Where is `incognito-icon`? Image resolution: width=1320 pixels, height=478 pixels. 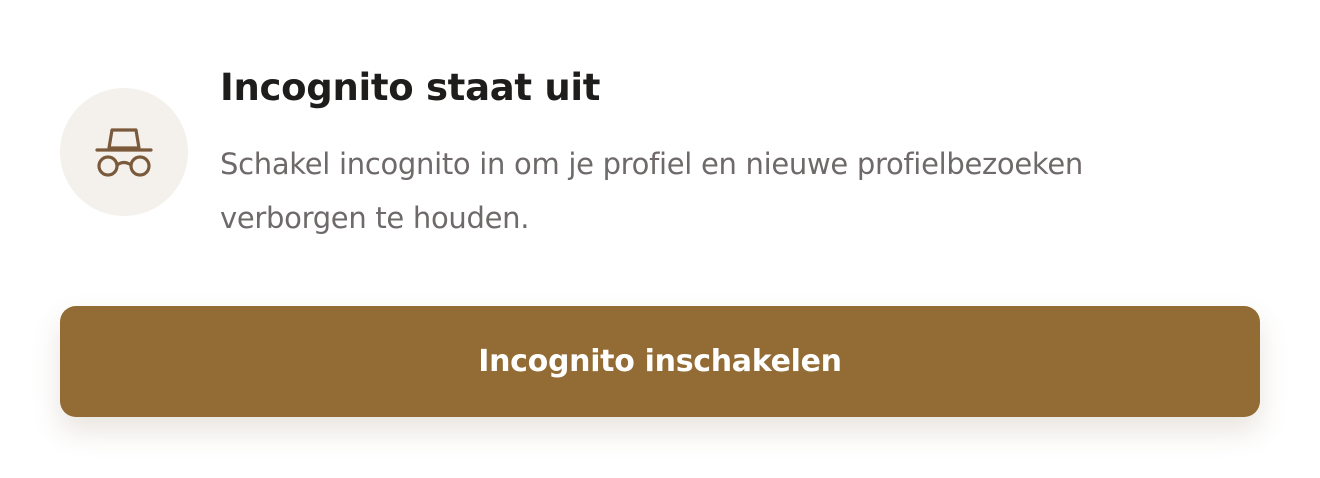
incognito-icon is located at coordinates (124, 152).